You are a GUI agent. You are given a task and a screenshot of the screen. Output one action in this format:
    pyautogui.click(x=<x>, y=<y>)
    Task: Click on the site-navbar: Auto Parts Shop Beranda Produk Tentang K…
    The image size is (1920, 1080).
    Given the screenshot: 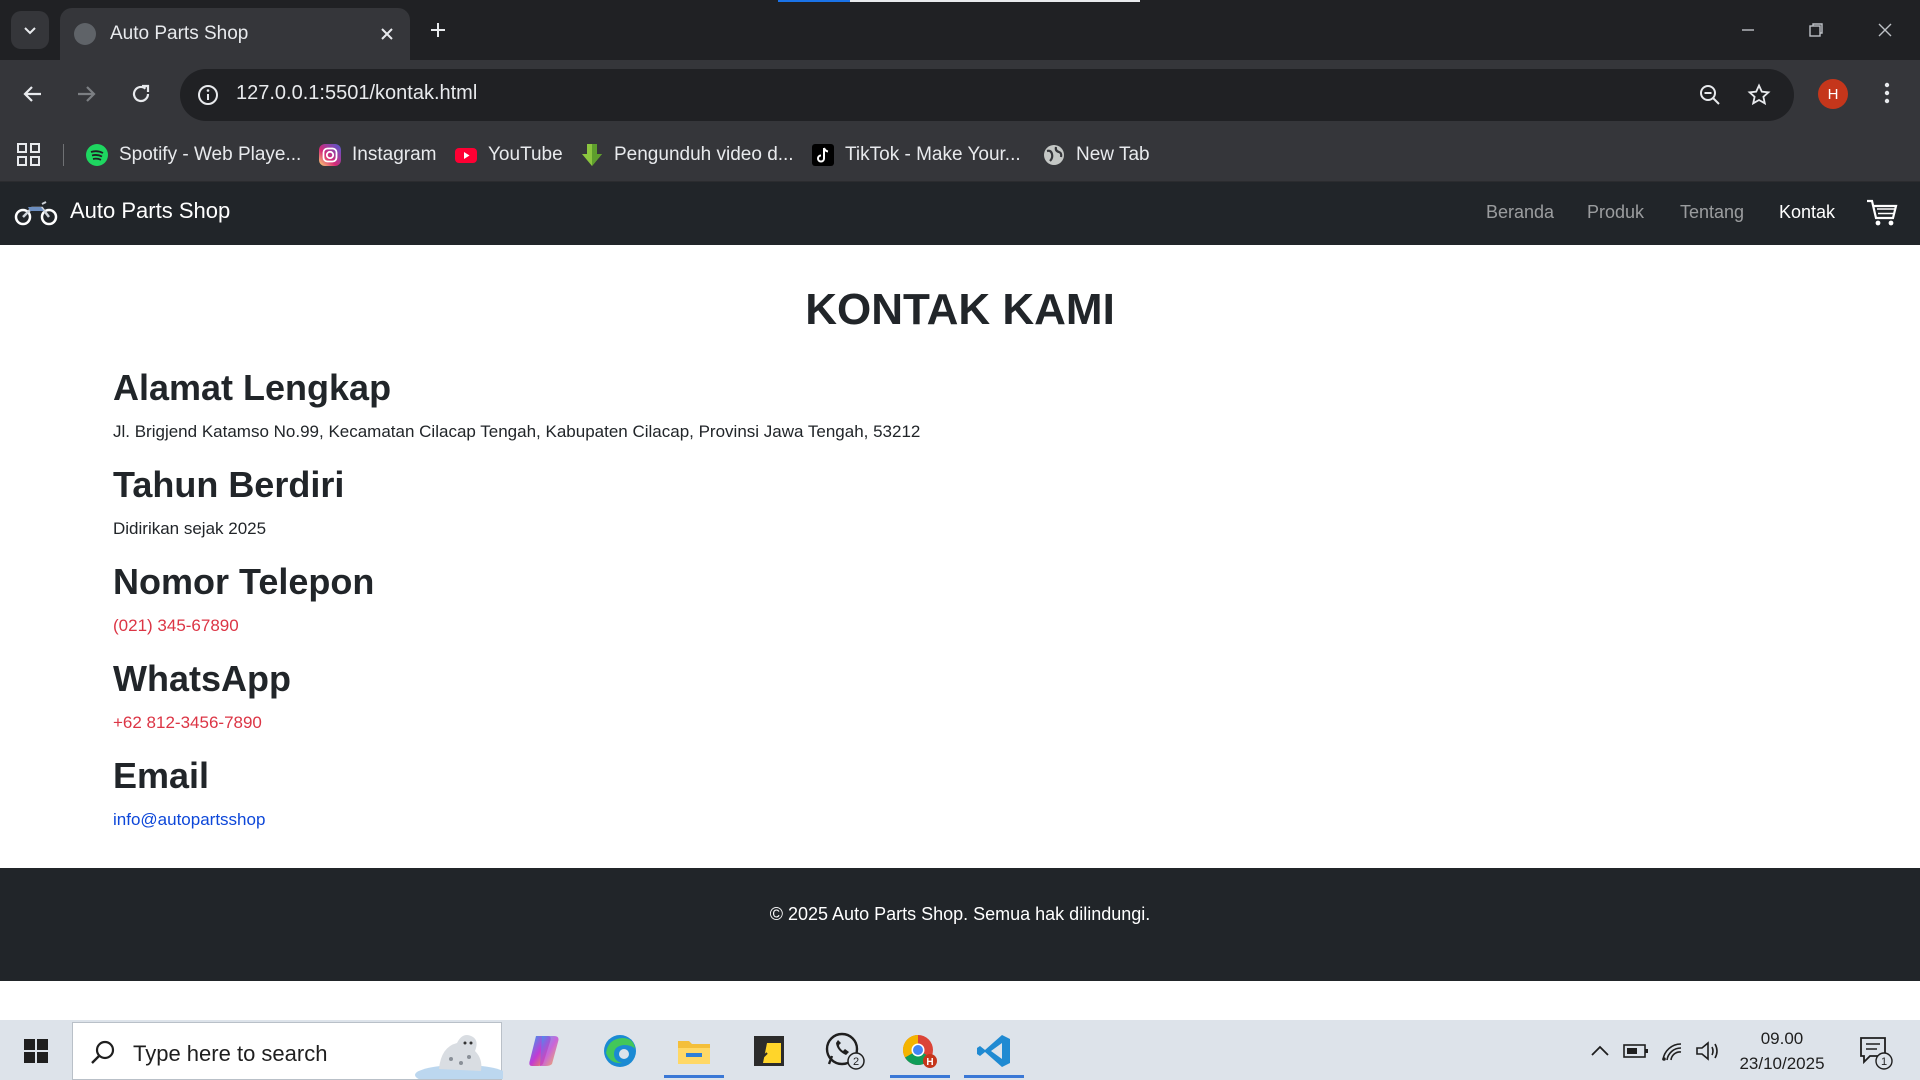 What is the action you would take?
    pyautogui.click(x=960, y=213)
    